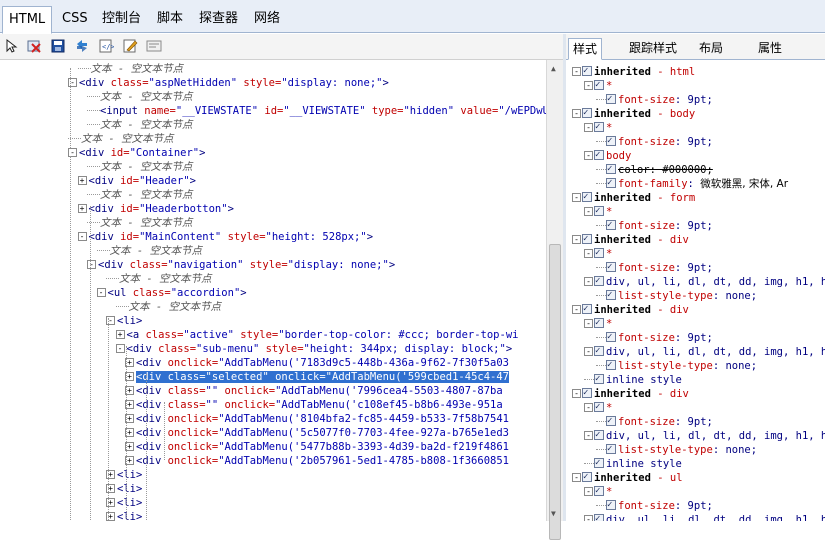 The image size is (825, 540). What do you see at coordinates (75, 19) in the screenshot?
I see `tab-css: CSS` at bounding box center [75, 19].